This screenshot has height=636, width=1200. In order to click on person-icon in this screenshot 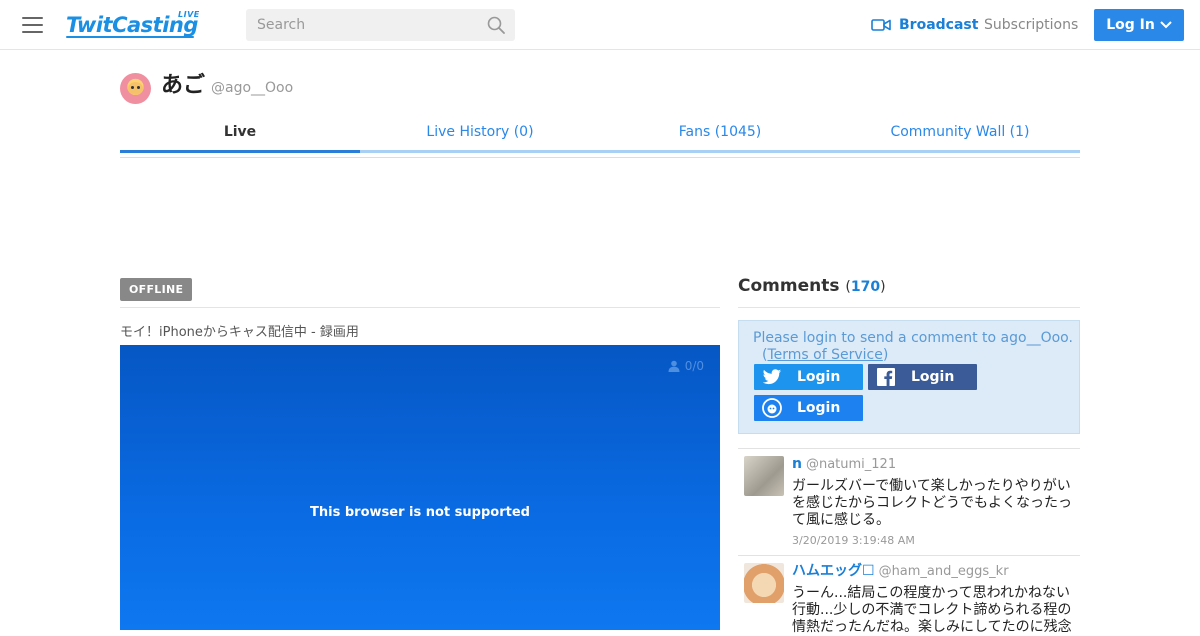, I will do `click(674, 366)`.